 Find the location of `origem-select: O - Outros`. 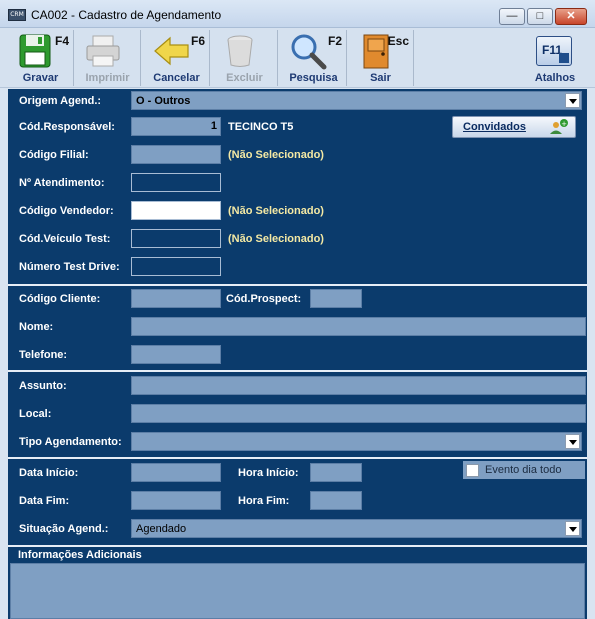

origem-select: O - Outros is located at coordinates (356, 100).